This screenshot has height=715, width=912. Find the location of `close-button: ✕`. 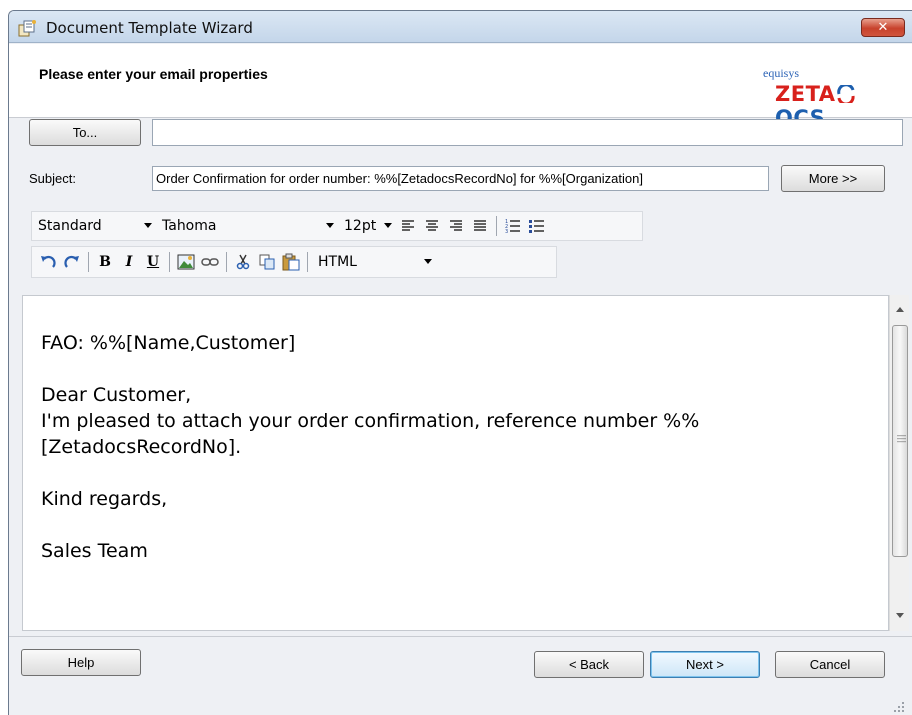

close-button: ✕ is located at coordinates (883, 27).